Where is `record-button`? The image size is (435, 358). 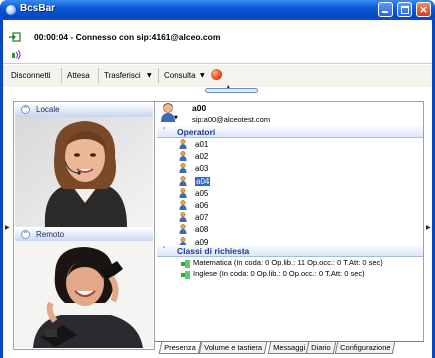 record-button is located at coordinates (216, 74).